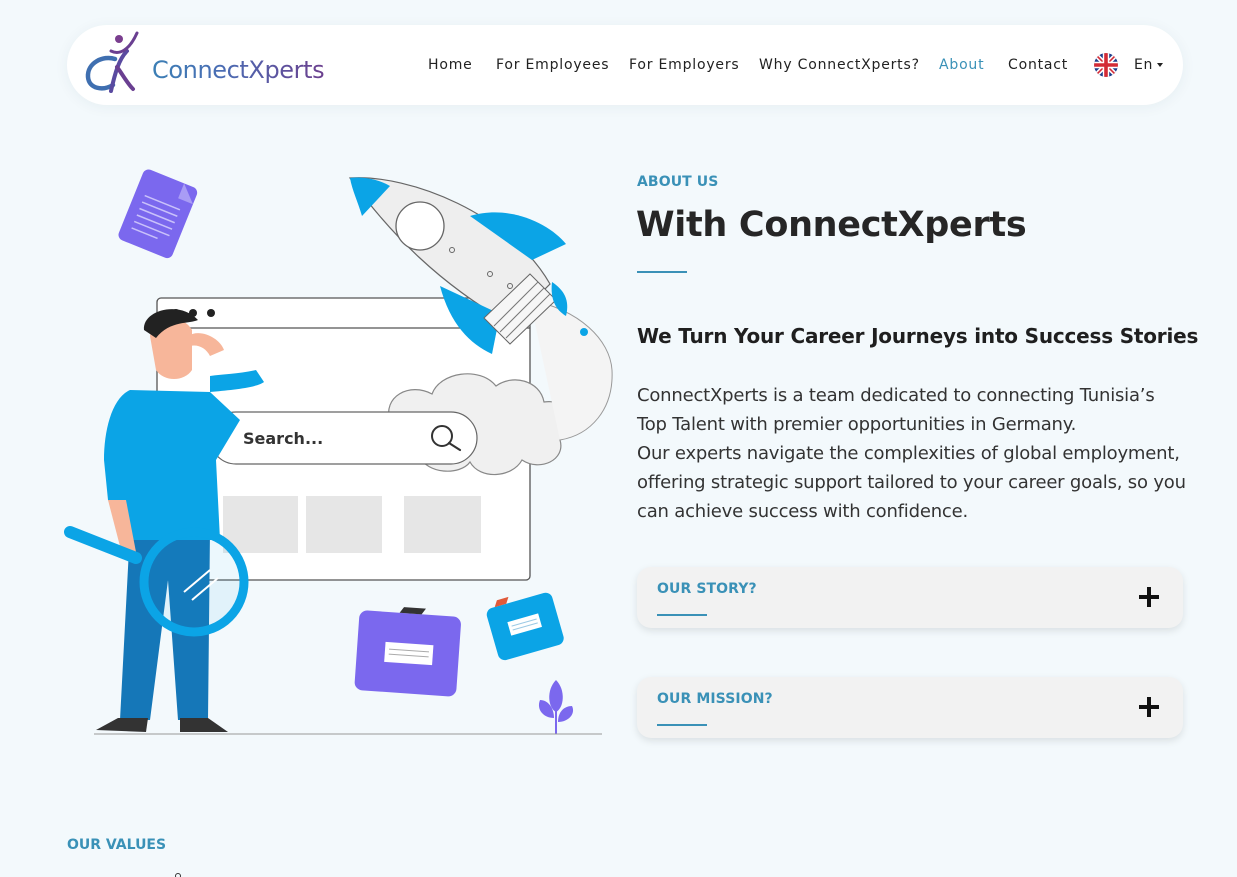  Describe the element at coordinates (910, 707) in the screenshot. I see `accordion-our-mission: OUR MISSION?` at that location.